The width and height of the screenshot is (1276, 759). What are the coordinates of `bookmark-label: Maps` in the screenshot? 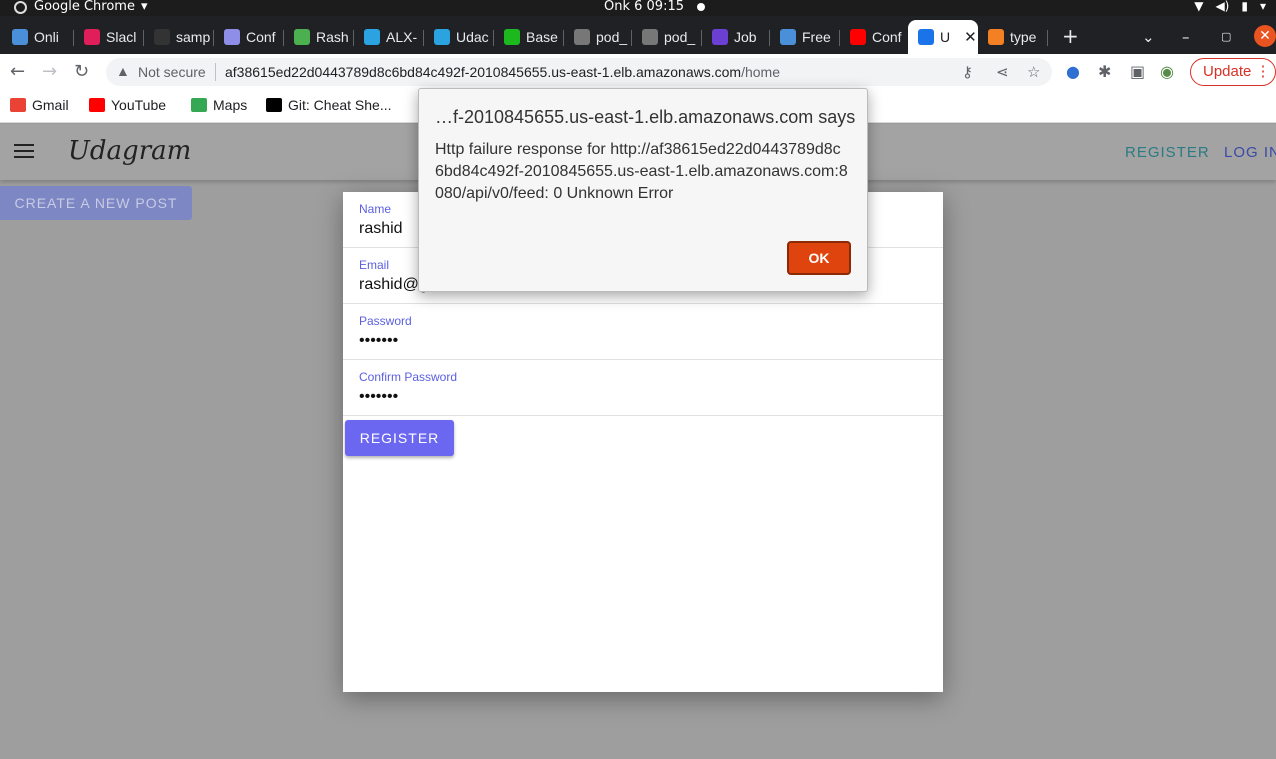 It's located at (230, 105).